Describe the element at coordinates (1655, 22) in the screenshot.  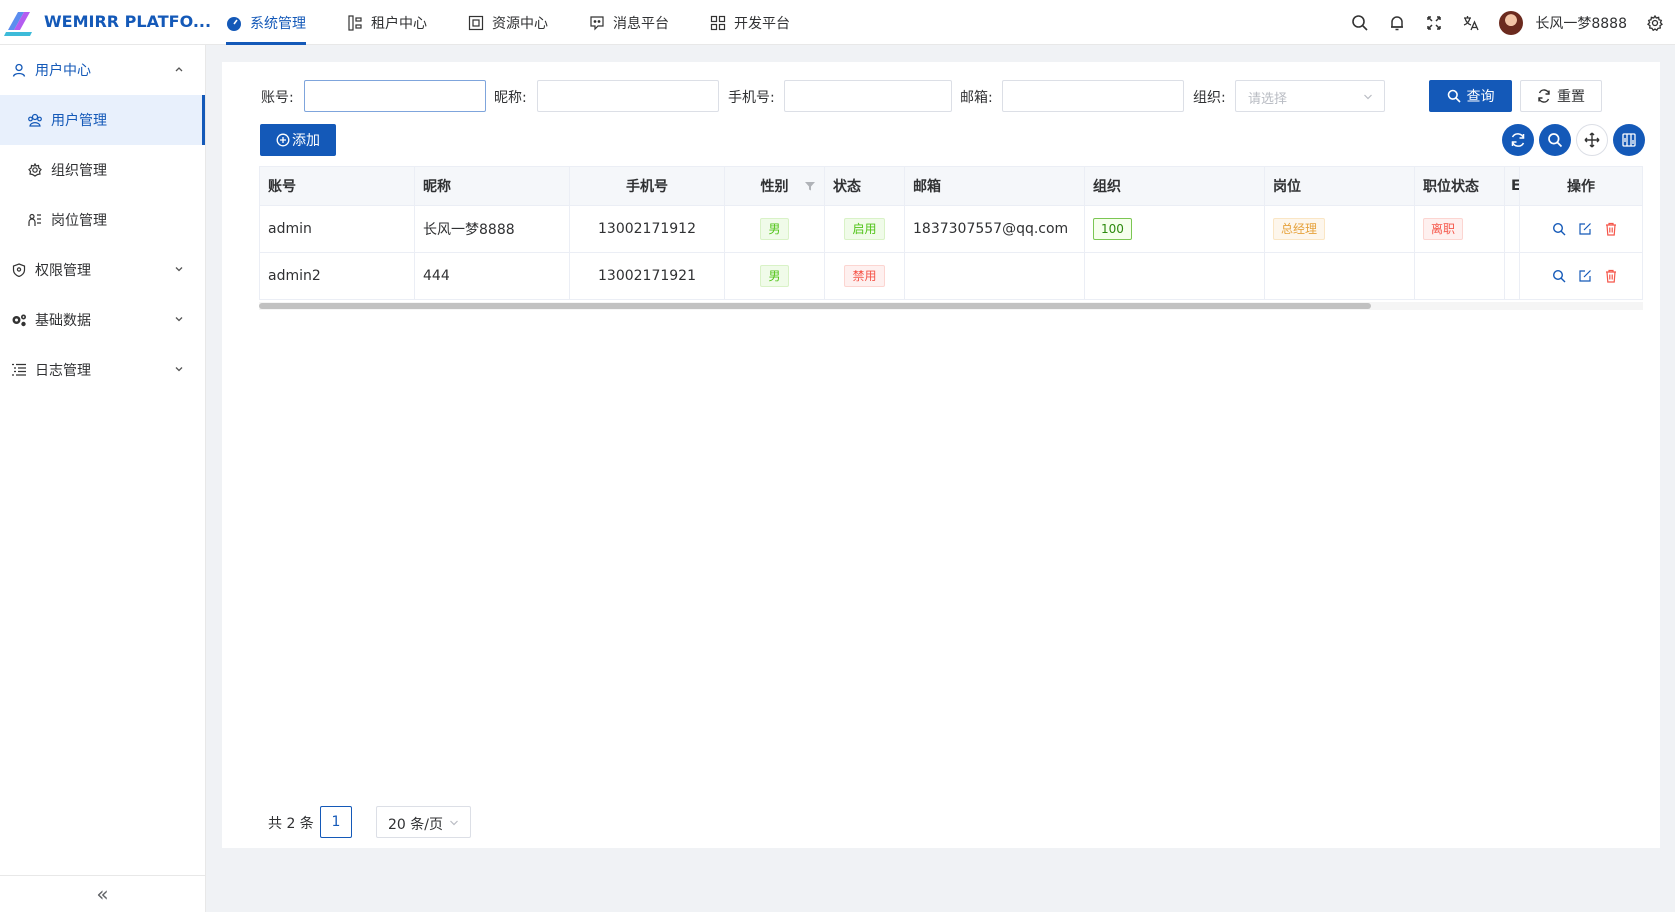
I see `gear-icon` at that location.